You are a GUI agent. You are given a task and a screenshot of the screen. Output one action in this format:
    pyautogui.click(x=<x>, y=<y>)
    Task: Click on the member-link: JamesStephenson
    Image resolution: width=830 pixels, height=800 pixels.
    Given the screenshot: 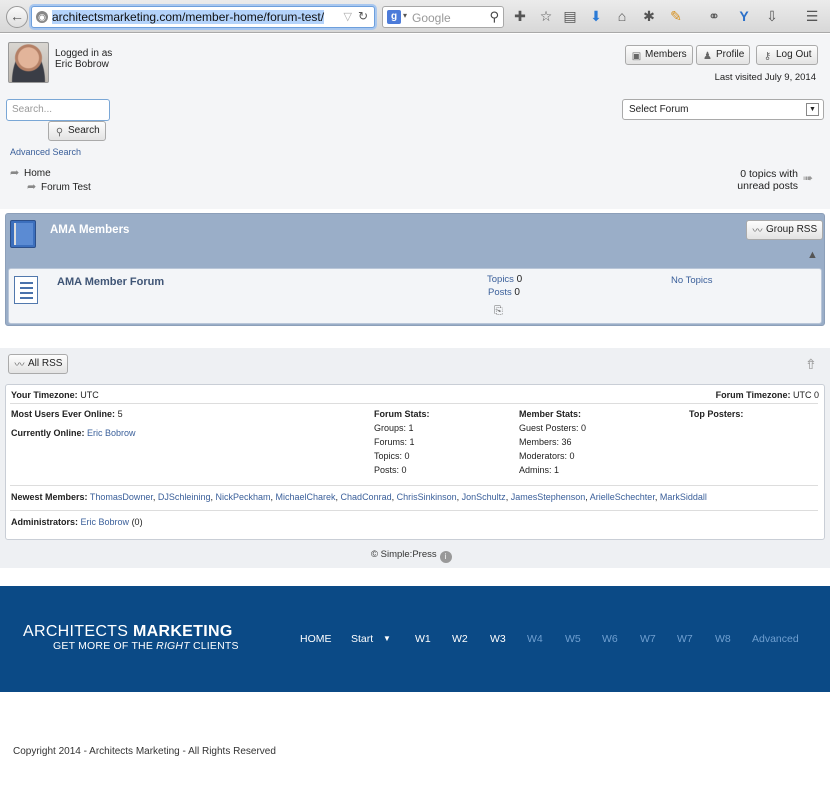 What is the action you would take?
    pyautogui.click(x=548, y=497)
    